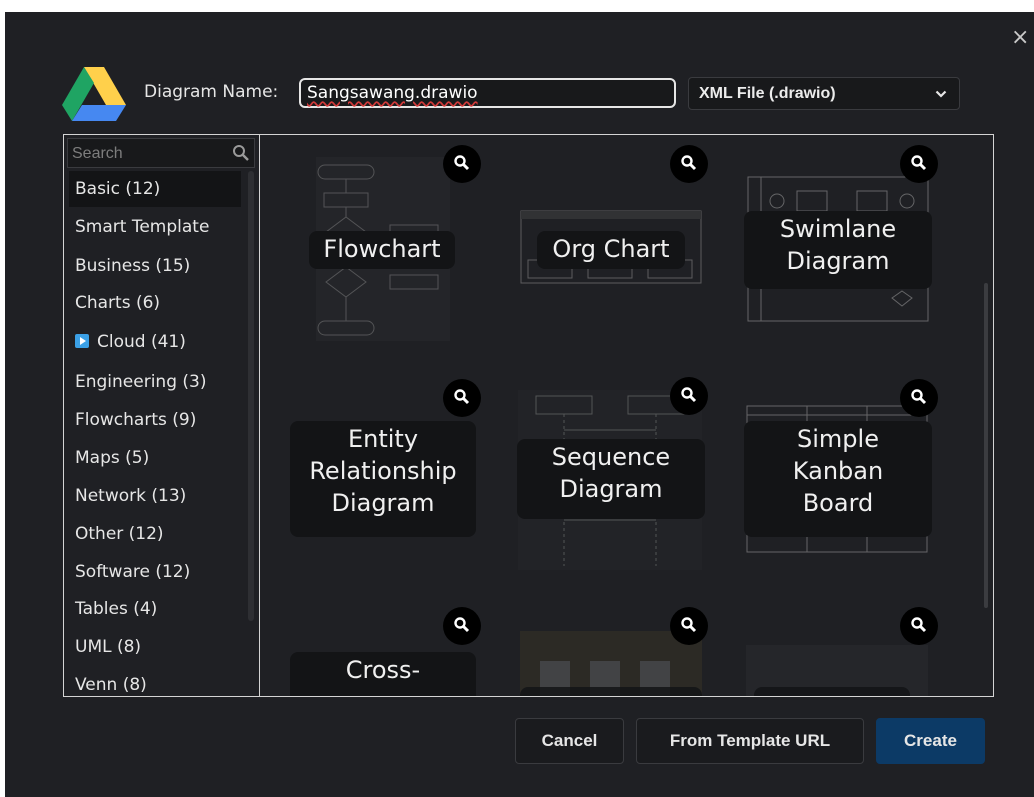 This screenshot has width=1034, height=797. I want to click on chevron-down-icon, so click(941, 94).